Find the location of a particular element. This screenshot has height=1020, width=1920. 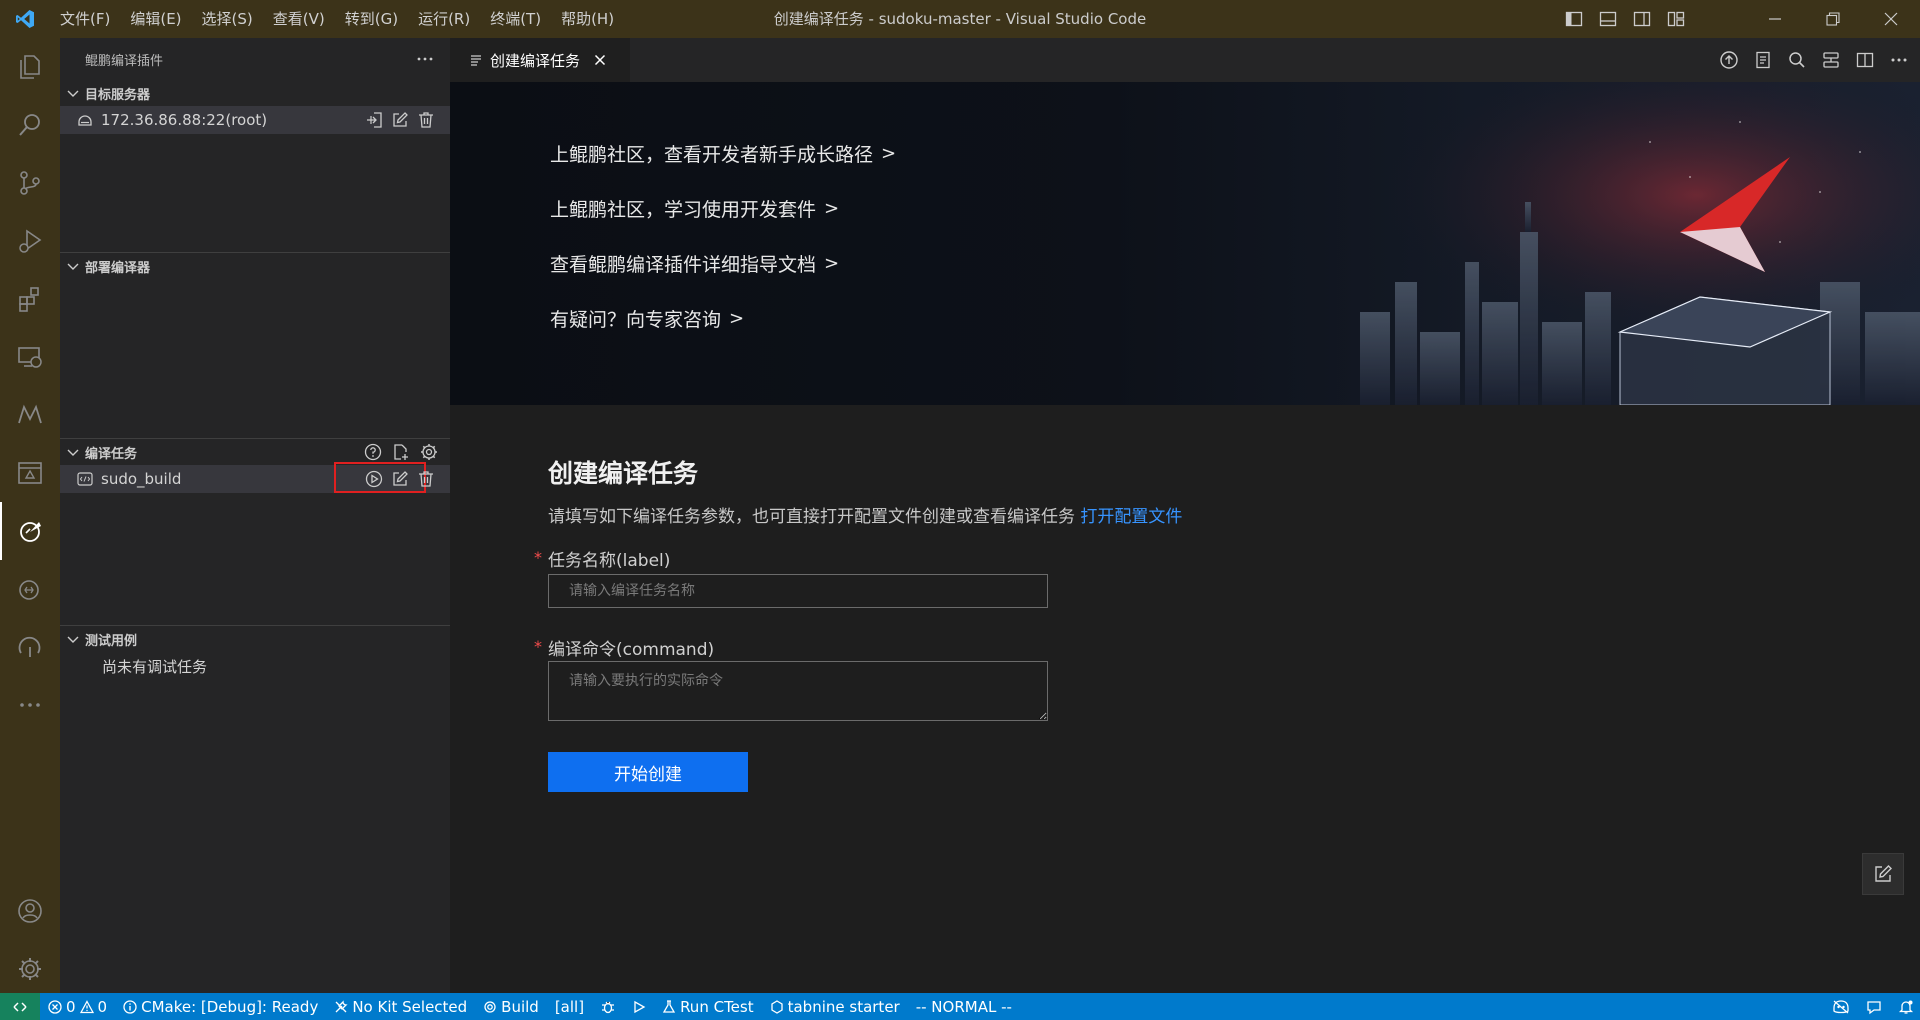

settings-gear-icon is located at coordinates (30, 969).